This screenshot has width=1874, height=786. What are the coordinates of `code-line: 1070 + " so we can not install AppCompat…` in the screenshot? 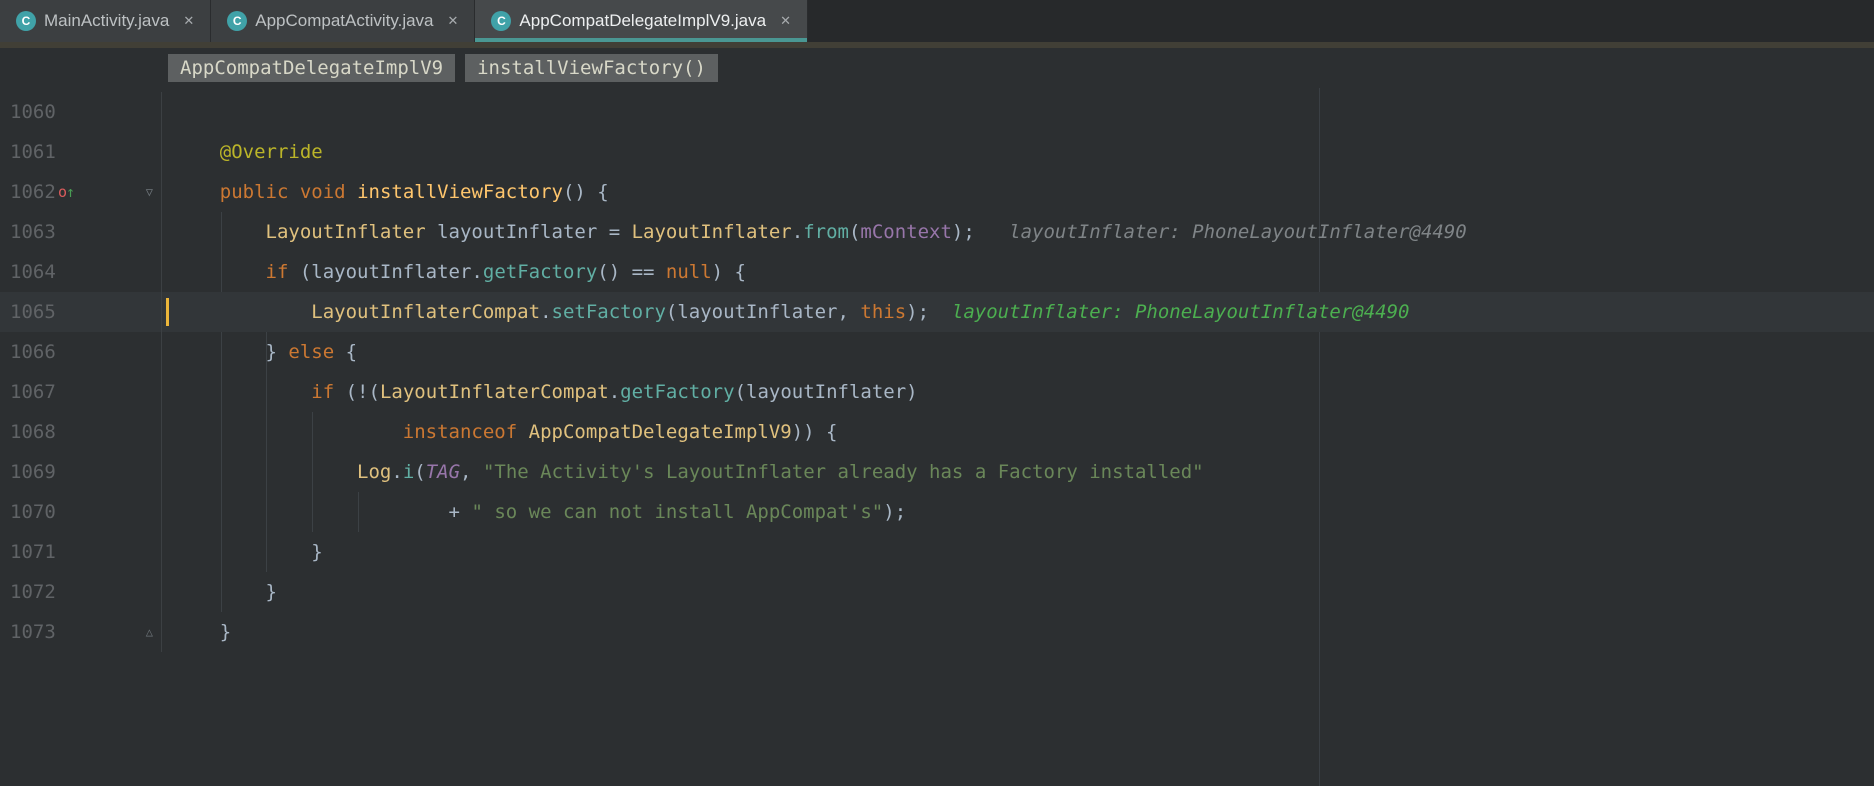 It's located at (937, 512).